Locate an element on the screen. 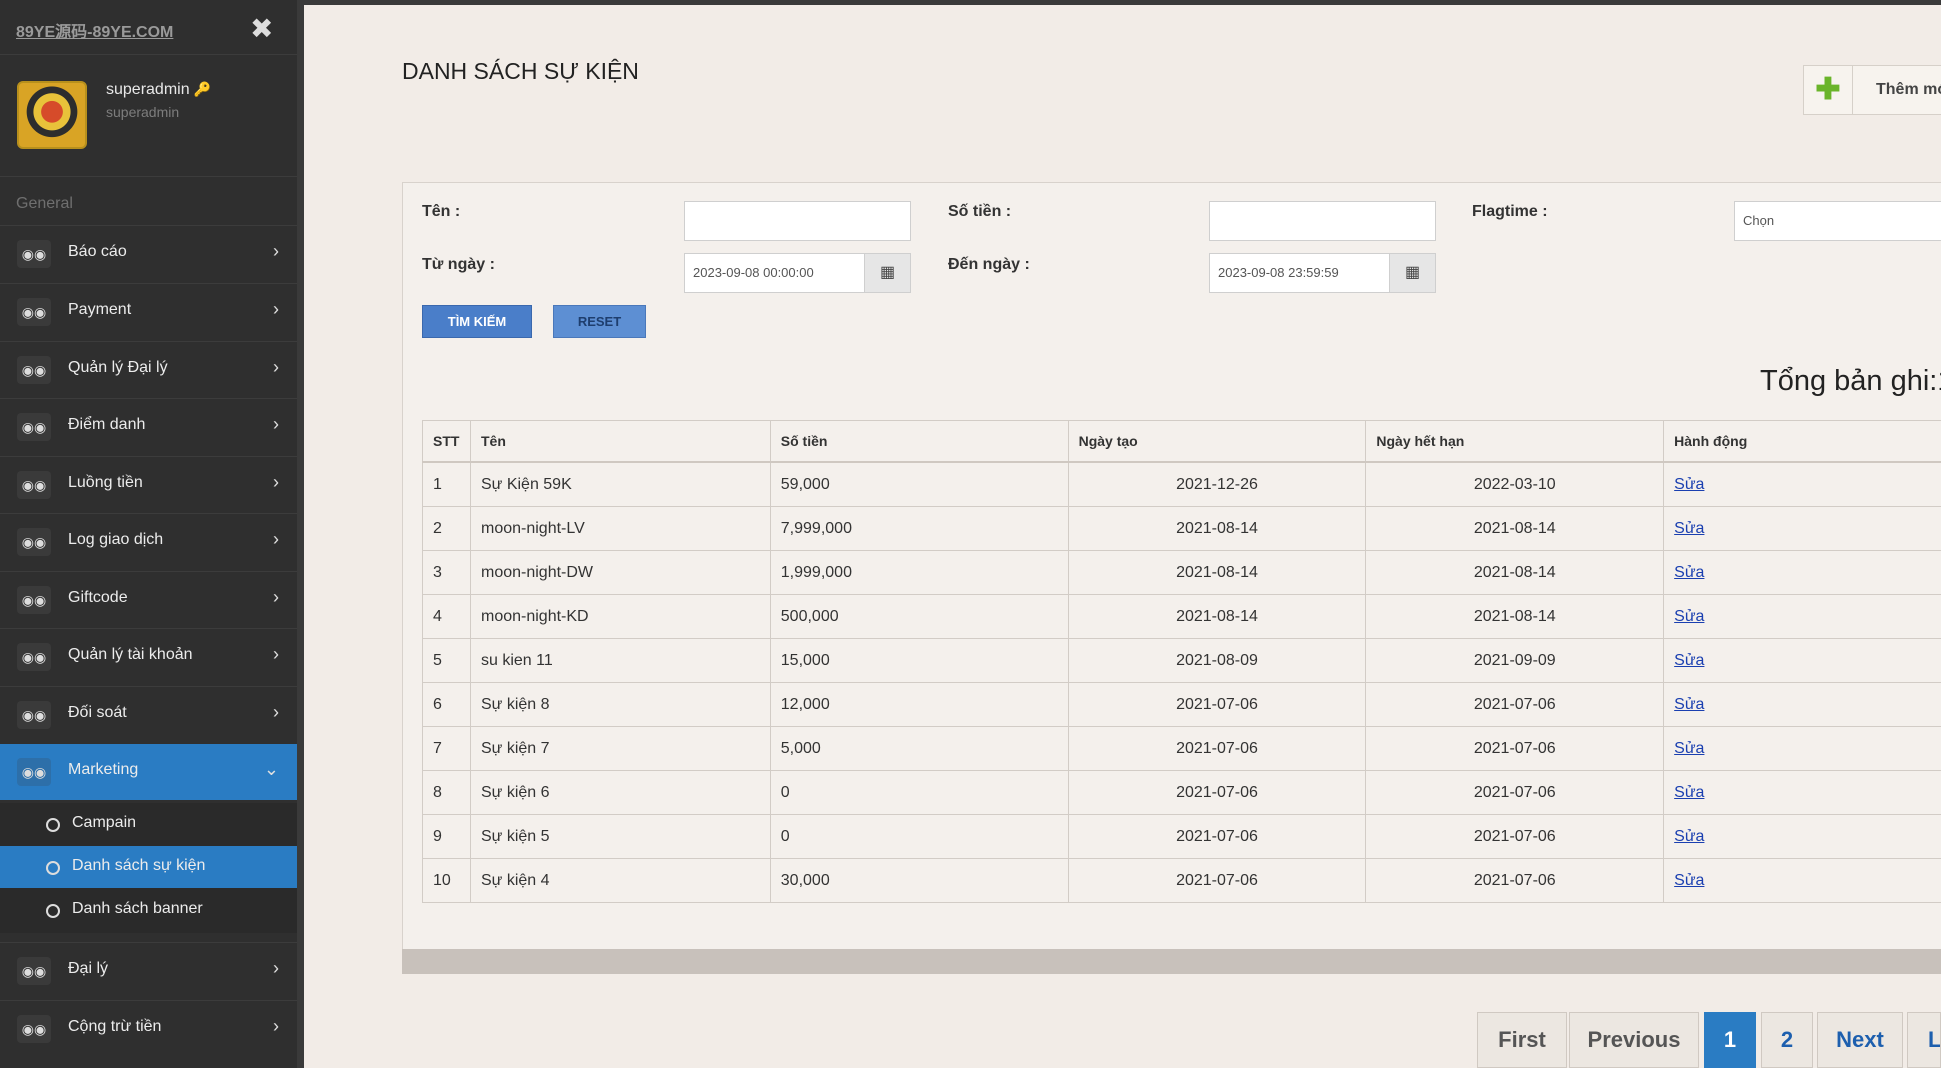  search-button: TÌM KIẾM is located at coordinates (477, 321).